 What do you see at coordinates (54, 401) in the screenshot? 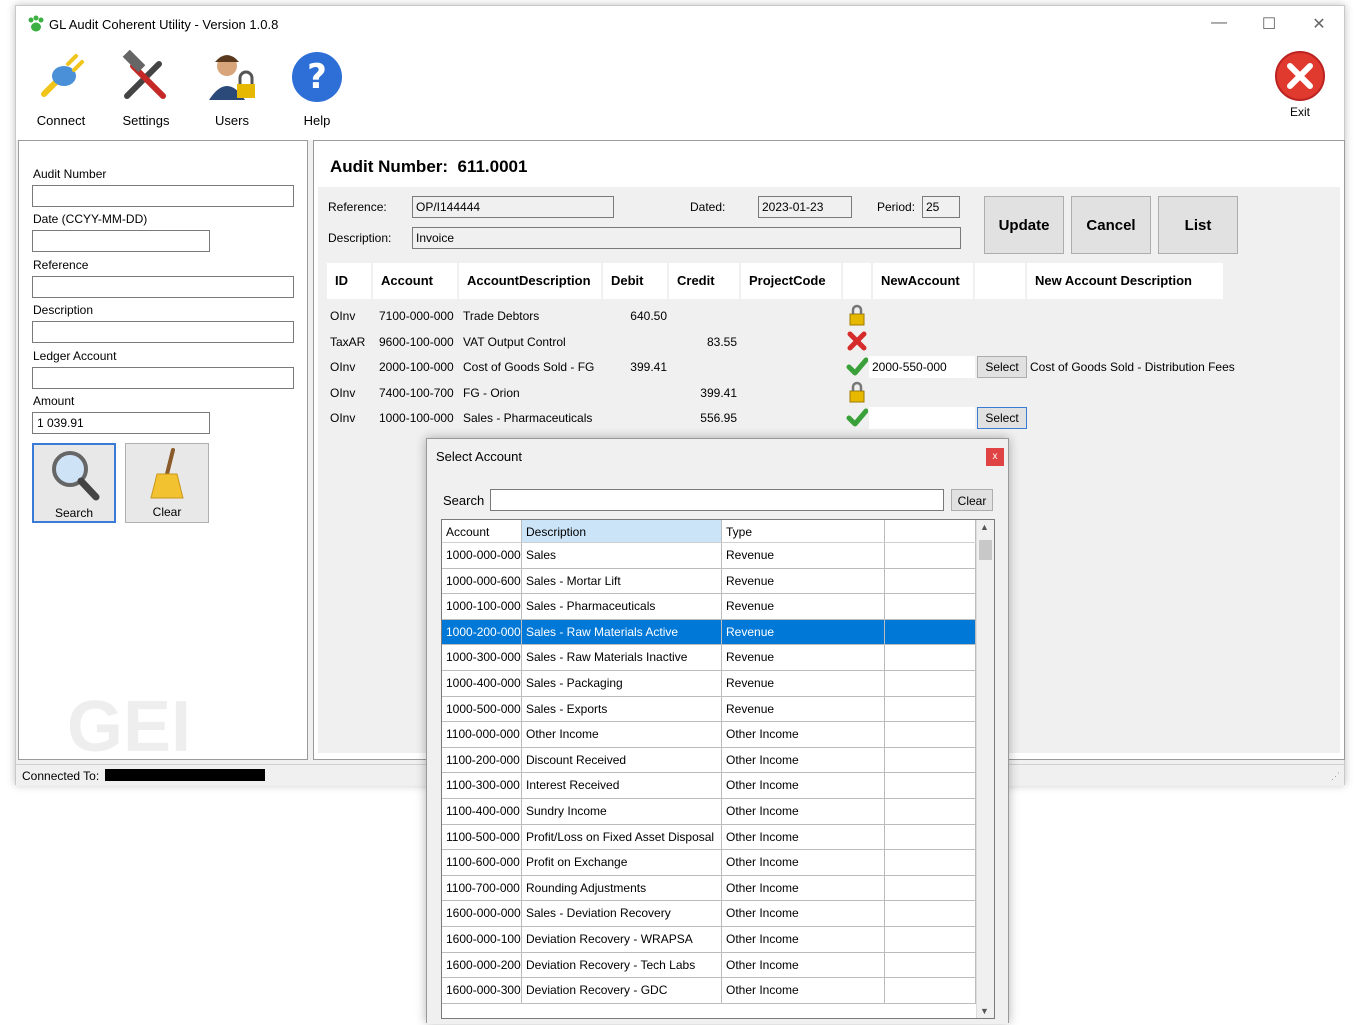
I see `amount-label: Amount` at bounding box center [54, 401].